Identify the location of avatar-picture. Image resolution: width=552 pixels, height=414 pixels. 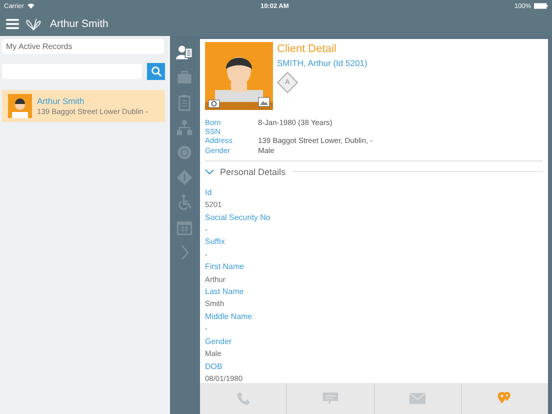
(239, 76).